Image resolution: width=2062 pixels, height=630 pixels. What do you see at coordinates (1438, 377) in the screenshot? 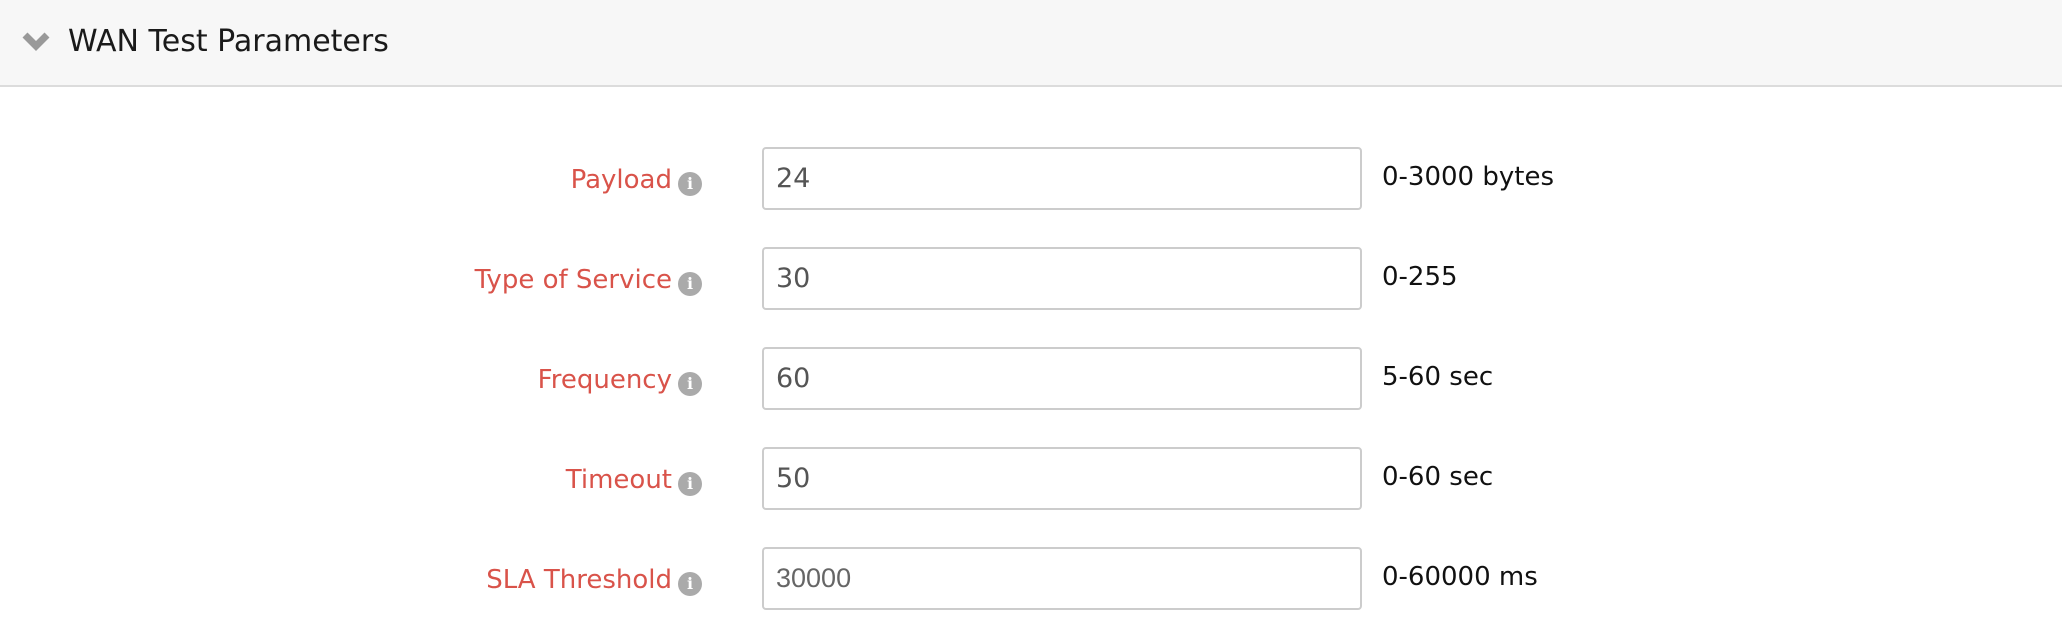
I see `frequency-hint: 5-60 sec` at bounding box center [1438, 377].